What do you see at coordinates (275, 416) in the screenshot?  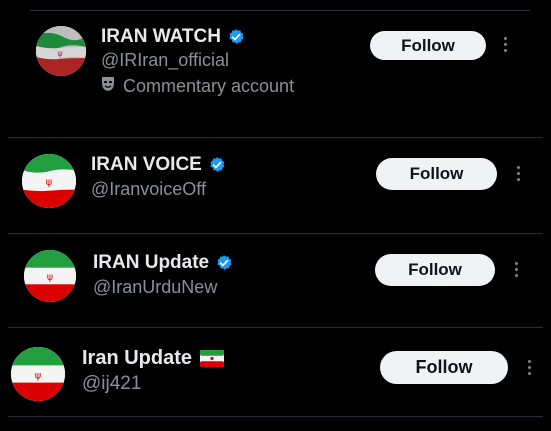 I see `divider` at bounding box center [275, 416].